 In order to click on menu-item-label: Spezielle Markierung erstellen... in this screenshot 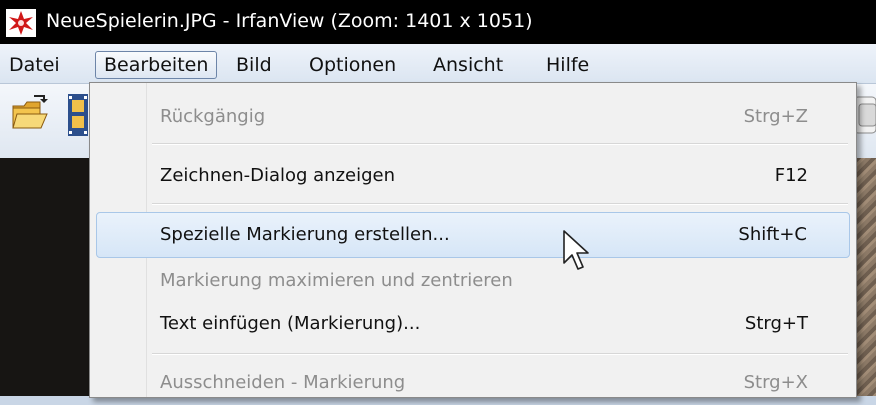, I will do `click(305, 234)`.